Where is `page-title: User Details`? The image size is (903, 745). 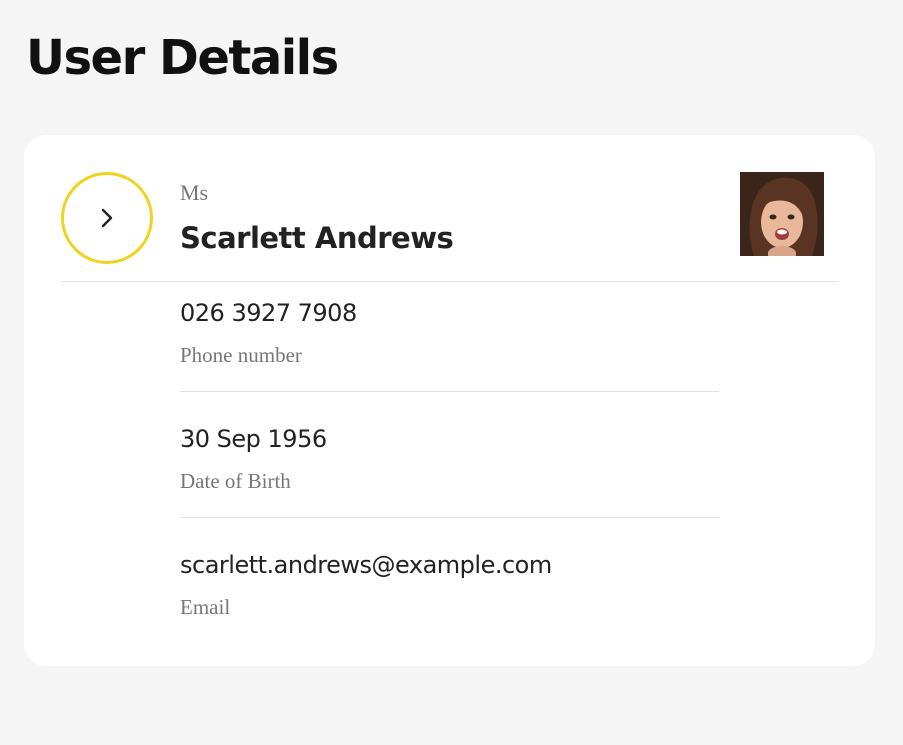 page-title: User Details is located at coordinates (182, 58).